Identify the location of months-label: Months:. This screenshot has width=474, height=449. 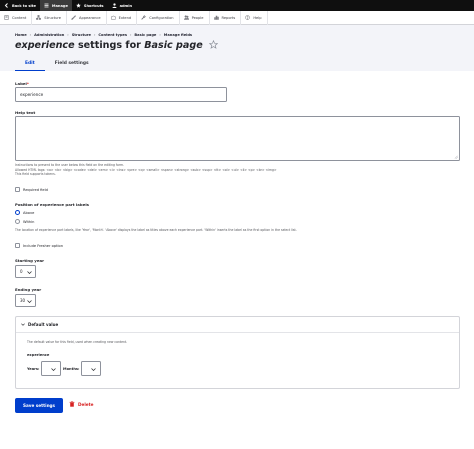
(71, 369).